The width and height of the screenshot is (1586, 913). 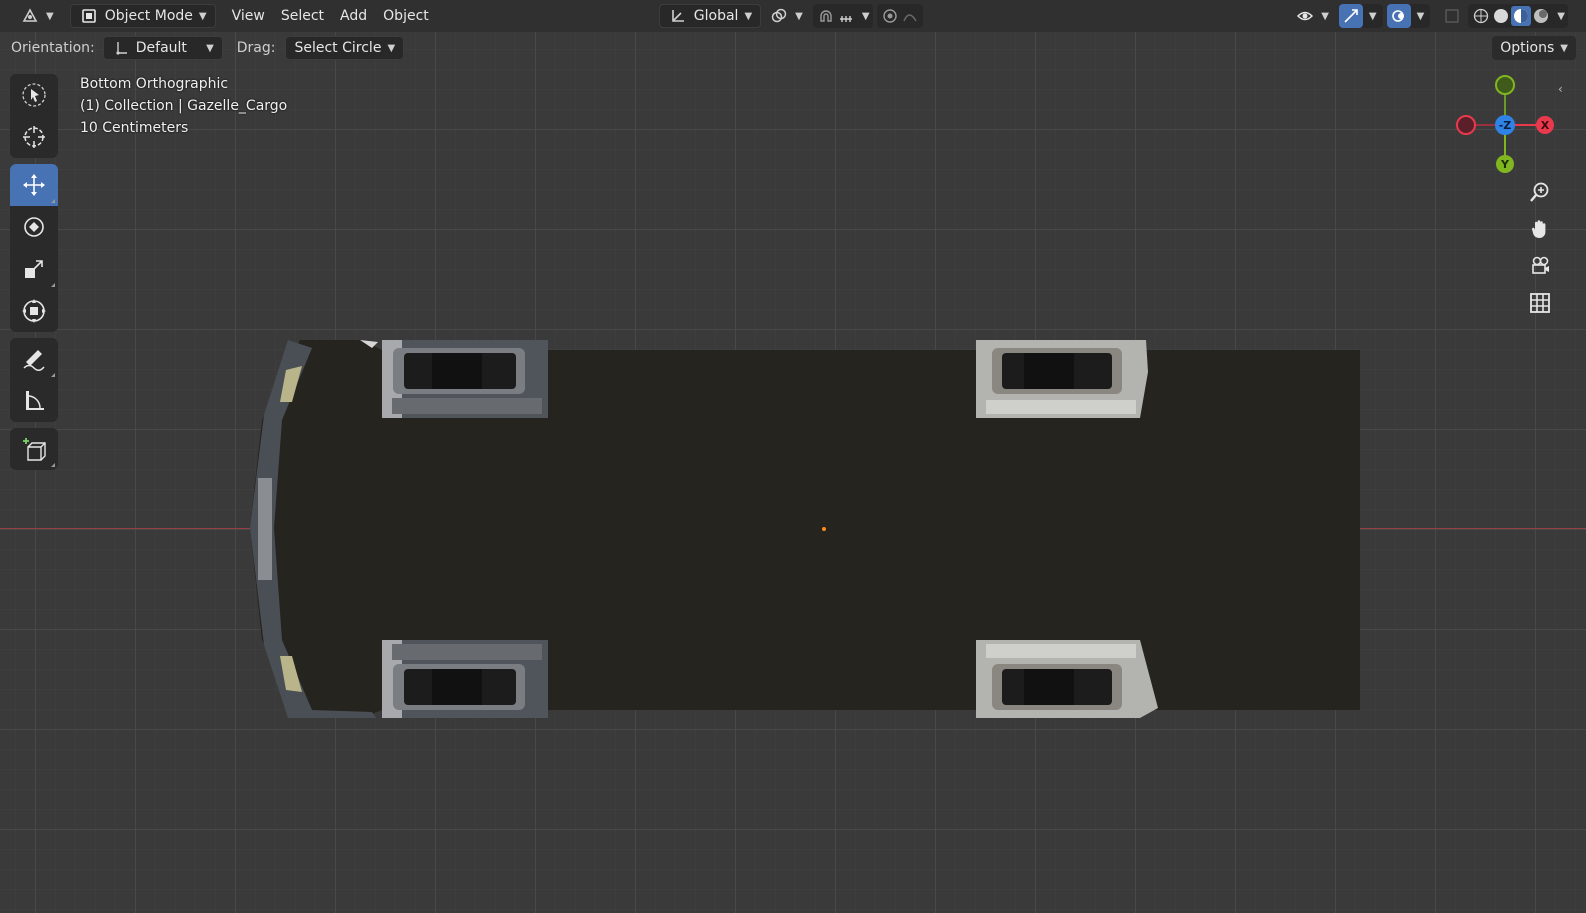 I want to click on overlays-icon, so click(x=1398, y=16).